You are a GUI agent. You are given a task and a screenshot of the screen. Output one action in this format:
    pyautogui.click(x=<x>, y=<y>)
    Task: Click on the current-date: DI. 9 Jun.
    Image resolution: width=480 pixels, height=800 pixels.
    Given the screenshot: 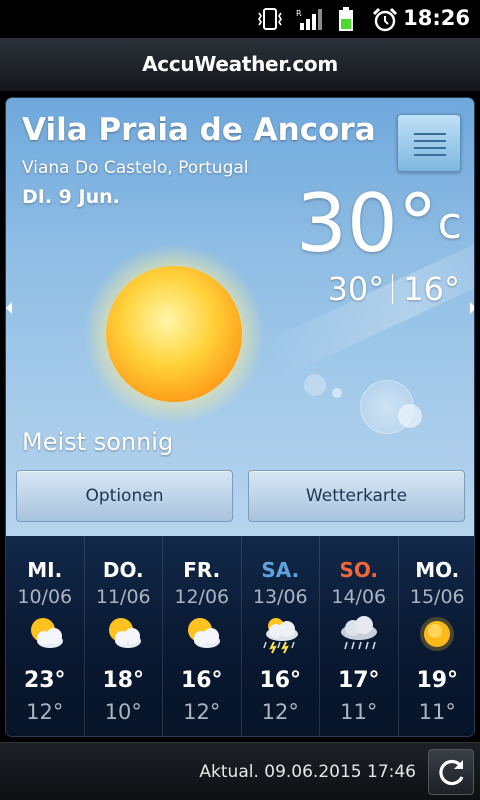 What is the action you would take?
    pyautogui.click(x=71, y=197)
    